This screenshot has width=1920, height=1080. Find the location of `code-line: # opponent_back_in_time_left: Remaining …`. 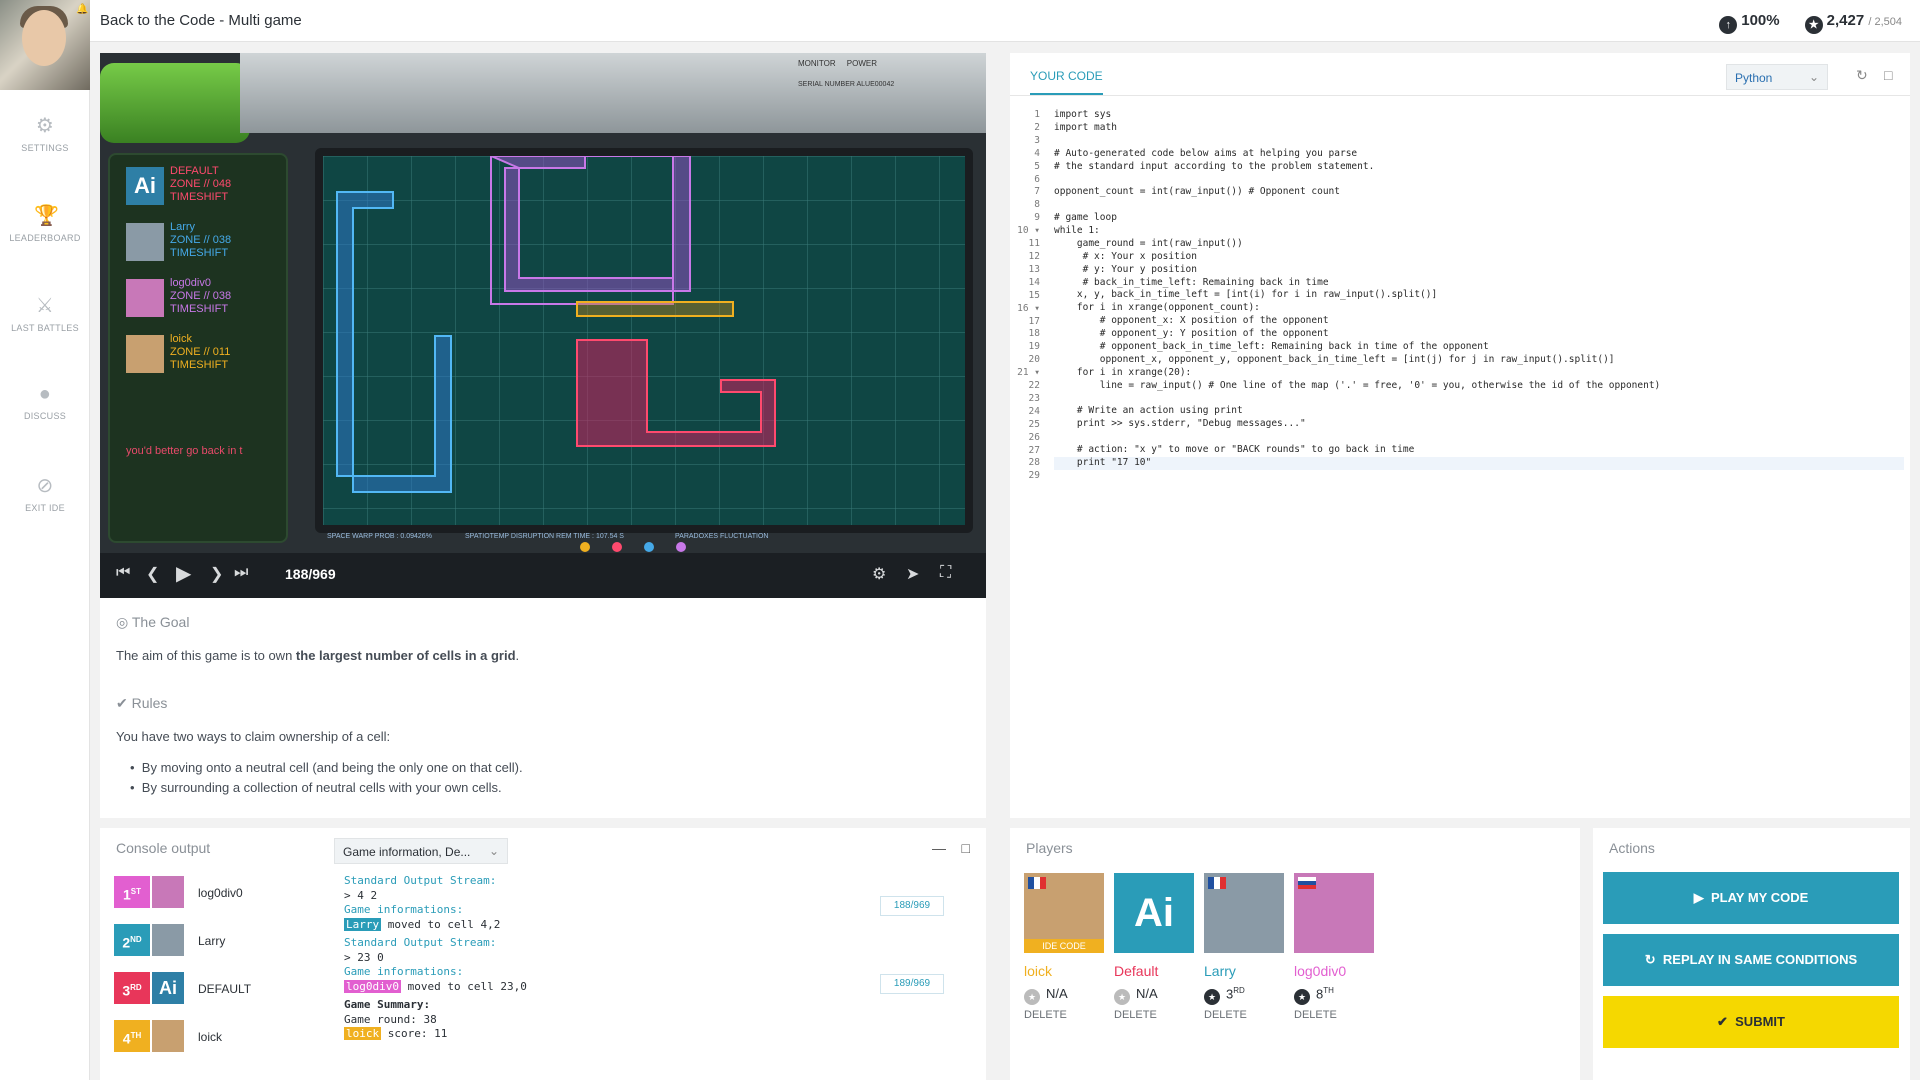

code-line: # opponent_back_in_time_left: Remaining … is located at coordinates (1479, 347).